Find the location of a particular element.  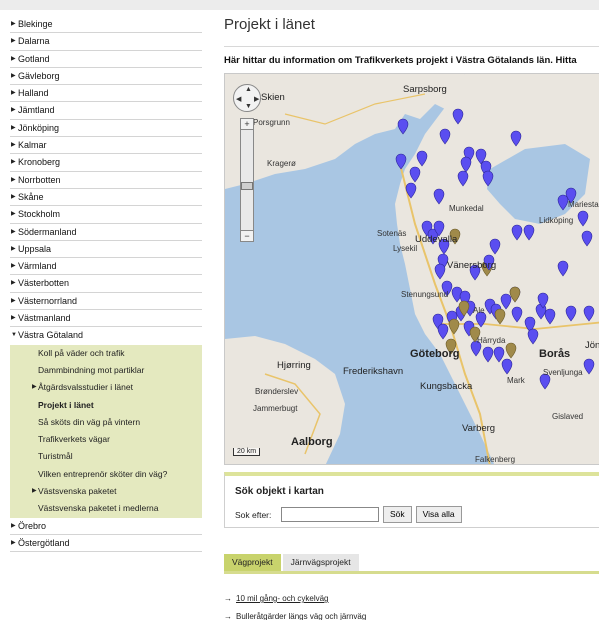

search-input is located at coordinates (330, 514).